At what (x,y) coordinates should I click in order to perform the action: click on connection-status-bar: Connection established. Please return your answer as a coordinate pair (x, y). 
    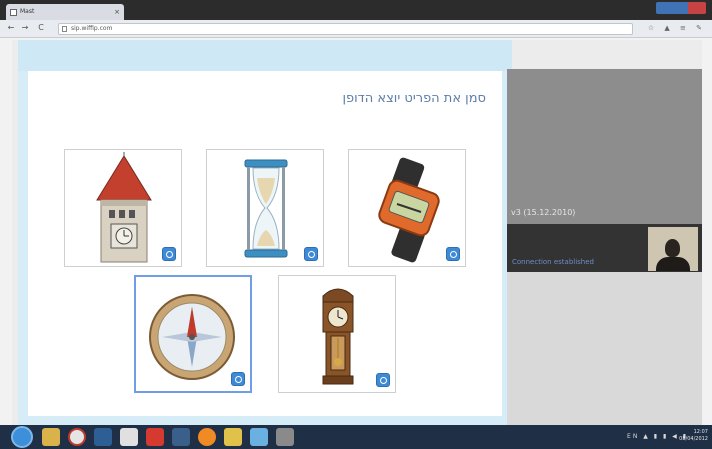
    Looking at the image, I should click on (604, 248).